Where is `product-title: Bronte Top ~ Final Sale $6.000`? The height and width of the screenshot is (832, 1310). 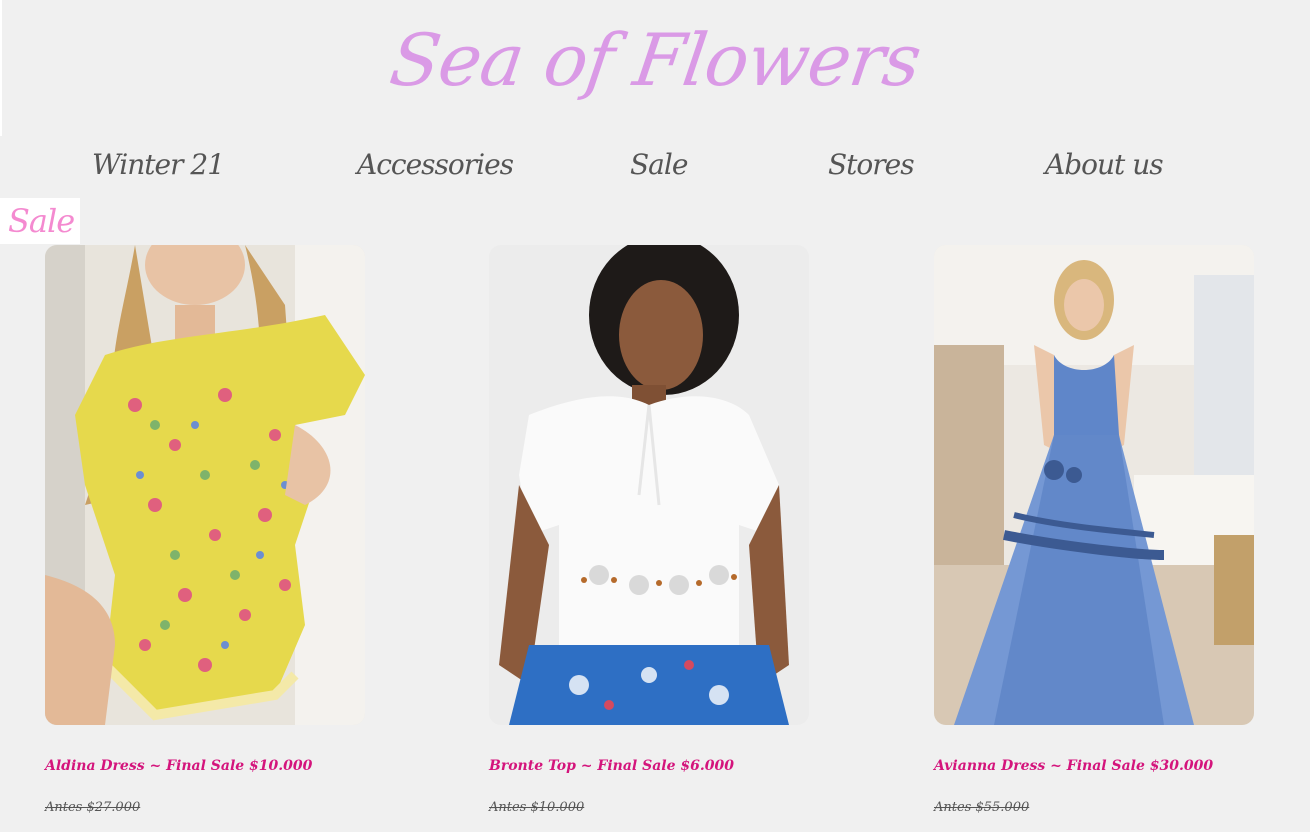
product-title: Bronte Top ~ Final Sale $6.000 is located at coordinates (649, 766).